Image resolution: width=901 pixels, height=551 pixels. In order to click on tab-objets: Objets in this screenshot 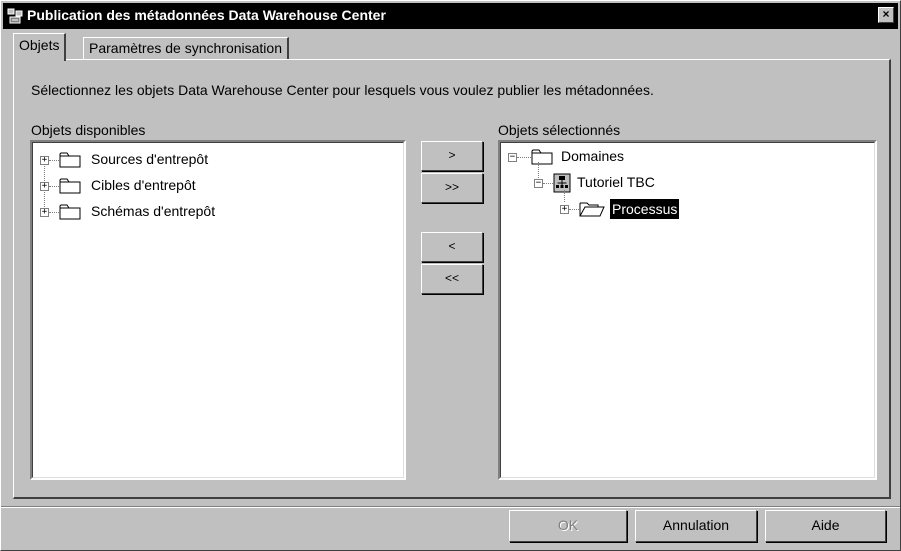, I will do `click(40, 47)`.